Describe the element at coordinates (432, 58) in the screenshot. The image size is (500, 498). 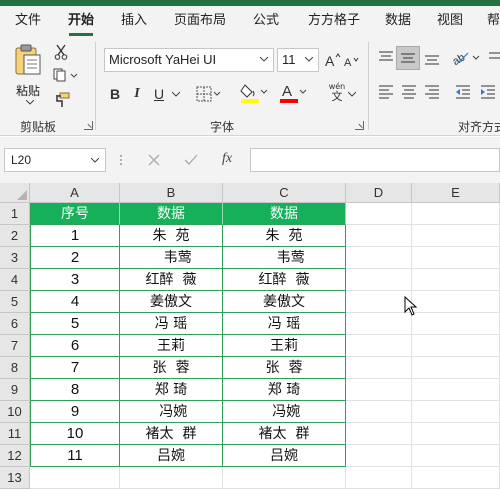
I see `align-bottom-icon` at that location.